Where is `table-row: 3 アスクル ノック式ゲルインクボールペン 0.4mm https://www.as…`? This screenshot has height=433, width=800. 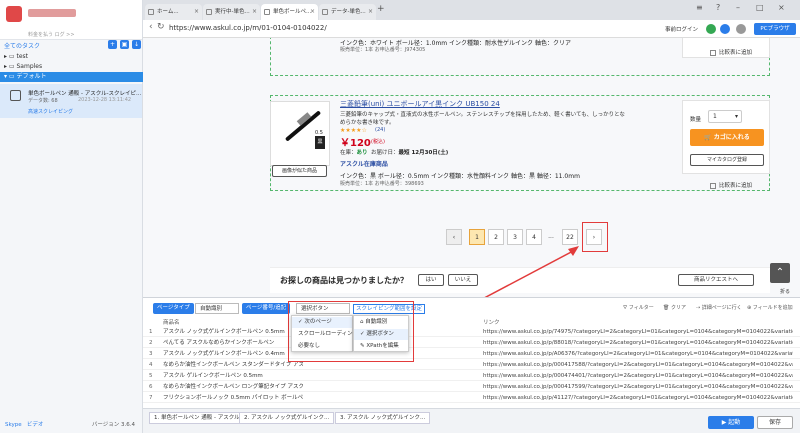
table-row: 3 アスクル ノック式ゲルインクボールペン 0.4mm https://www.as… is located at coordinates (471, 354).